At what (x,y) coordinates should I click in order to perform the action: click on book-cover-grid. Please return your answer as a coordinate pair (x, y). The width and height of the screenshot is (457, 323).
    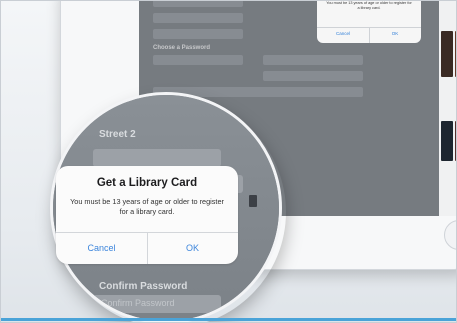
    Looking at the image, I should click on (448, 108).